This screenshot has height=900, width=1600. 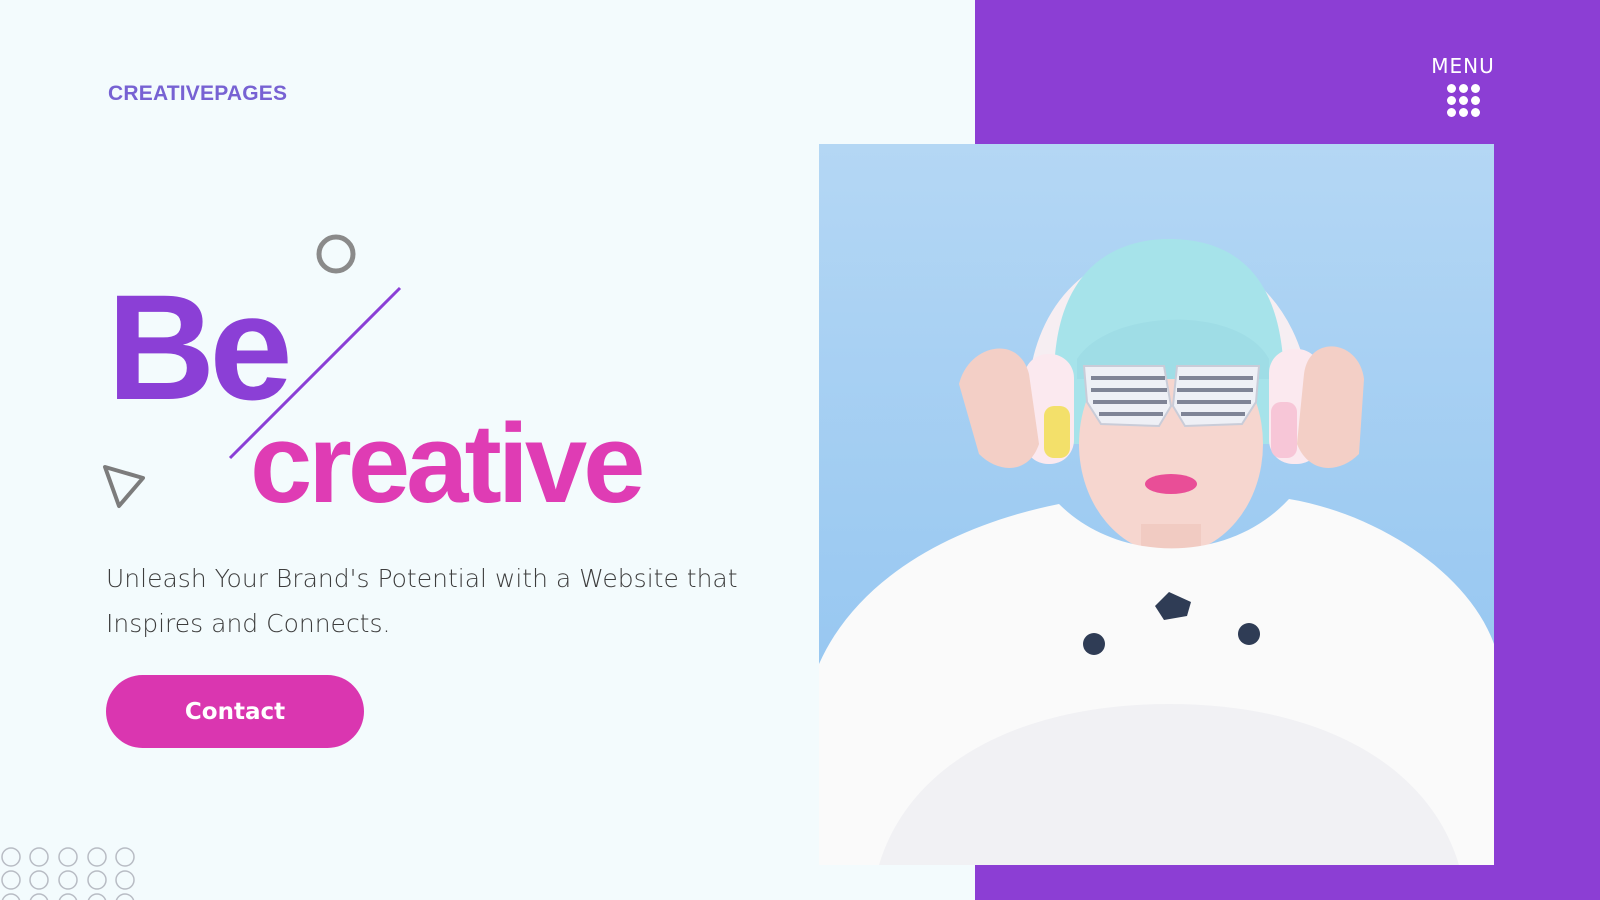 What do you see at coordinates (447, 463) in the screenshot?
I see `hero-title-creative: creative` at bounding box center [447, 463].